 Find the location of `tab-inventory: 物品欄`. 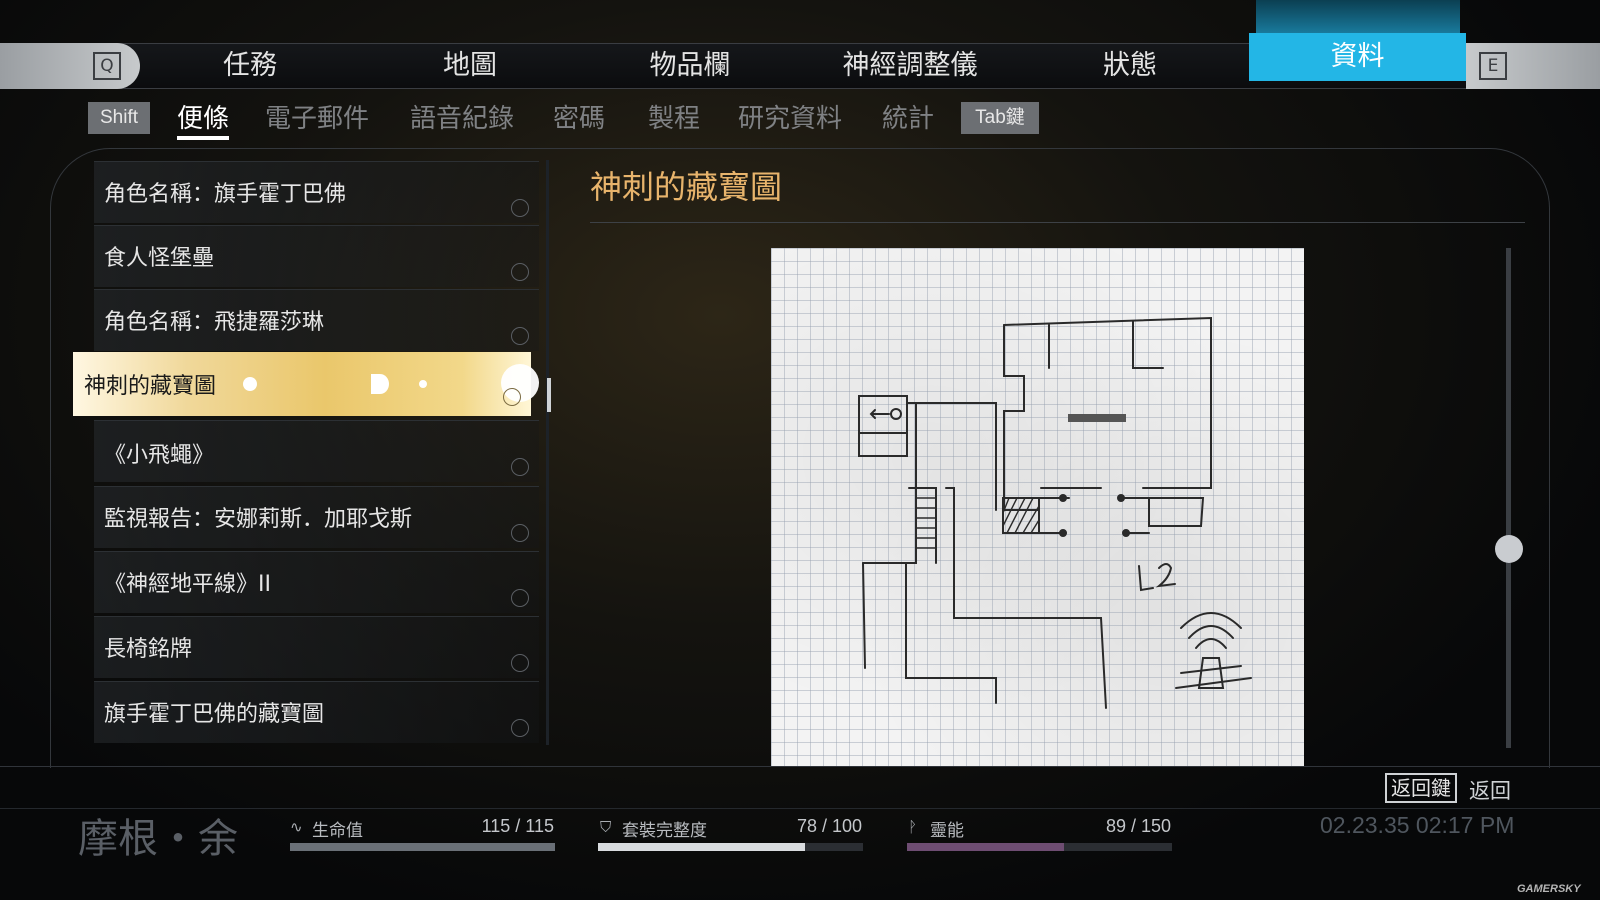

tab-inventory: 物品欄 is located at coordinates (690, 66).